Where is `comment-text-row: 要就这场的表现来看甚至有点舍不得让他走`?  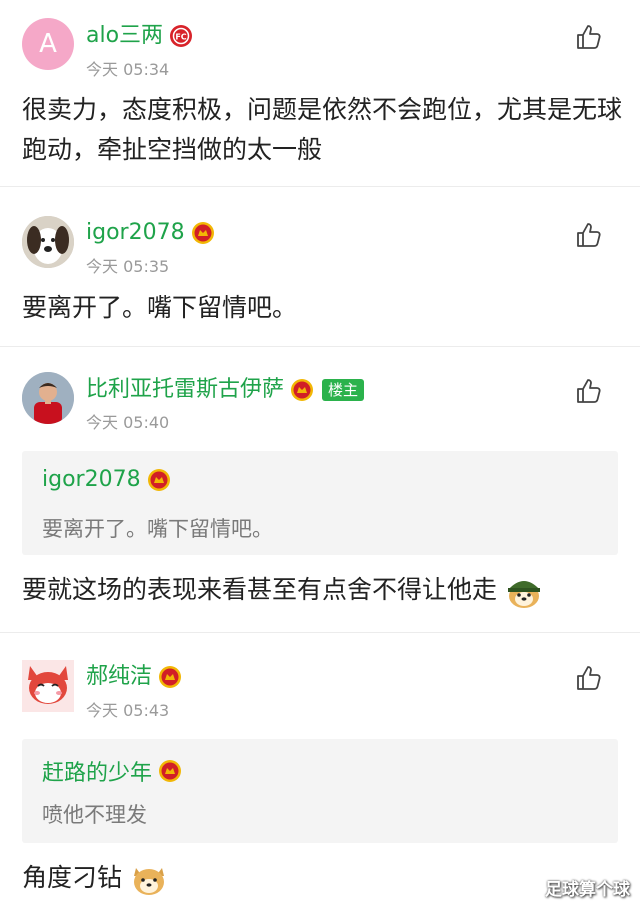
comment-text-row: 要就这场的表现来看甚至有点舍不得让他走 is located at coordinates (322, 590).